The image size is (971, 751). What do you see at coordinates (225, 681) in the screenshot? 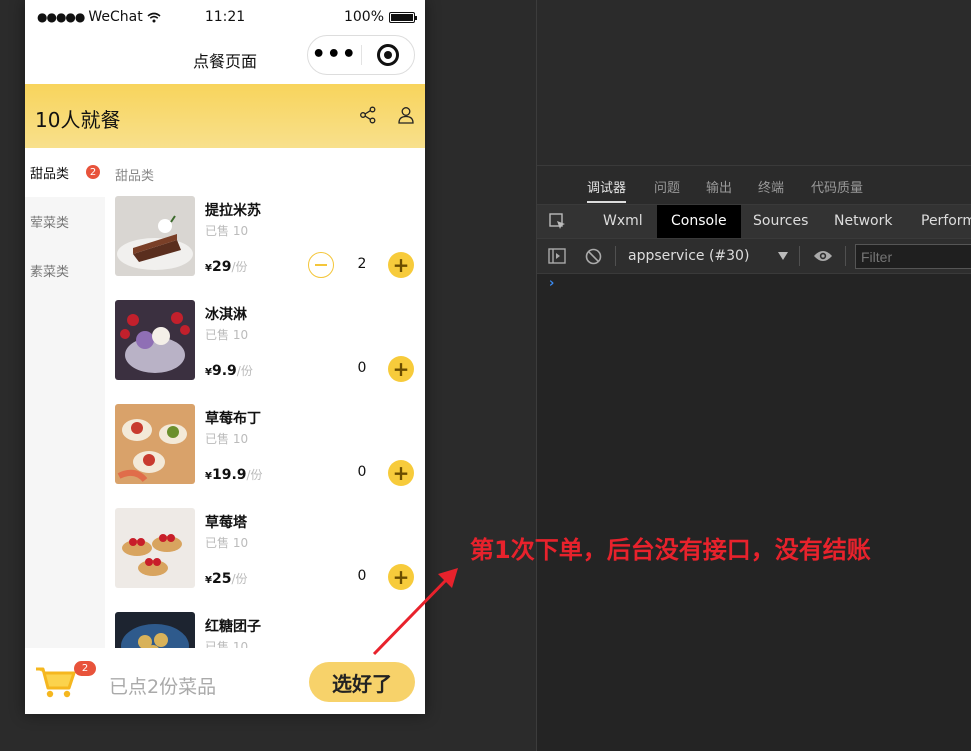
I see `cart-bar: 2 已点2份菜品 选好了` at bounding box center [225, 681].